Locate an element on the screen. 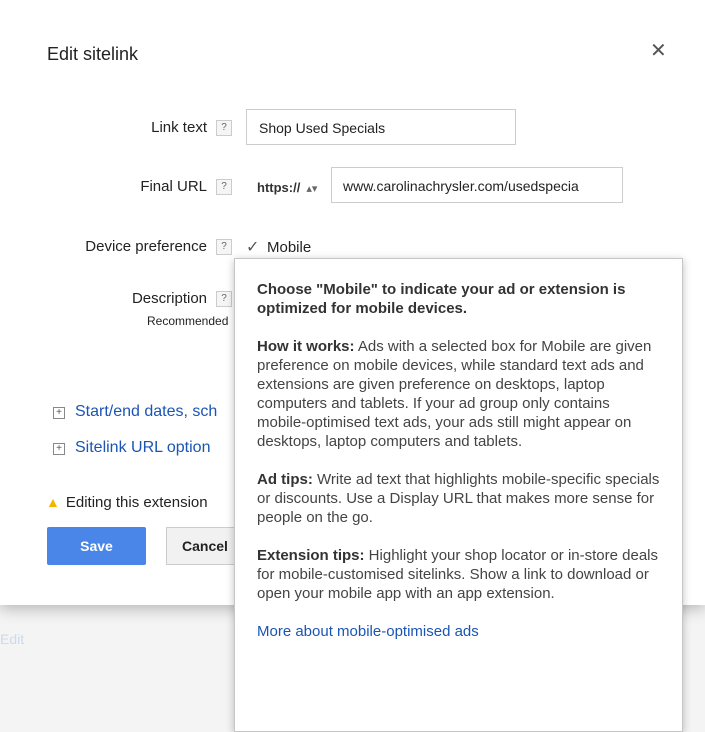 The image size is (705, 732). dates-expander: + Start/end dates, sch is located at coordinates (135, 412).